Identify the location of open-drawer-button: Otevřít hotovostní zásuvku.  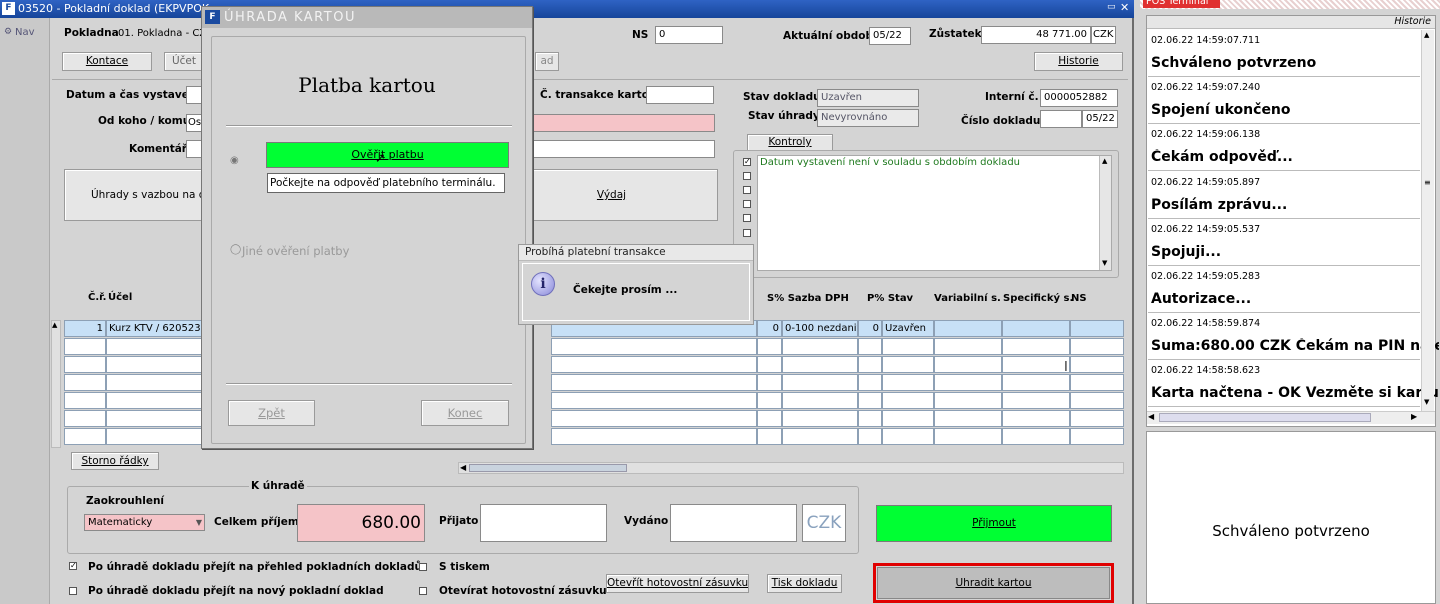
(677, 583).